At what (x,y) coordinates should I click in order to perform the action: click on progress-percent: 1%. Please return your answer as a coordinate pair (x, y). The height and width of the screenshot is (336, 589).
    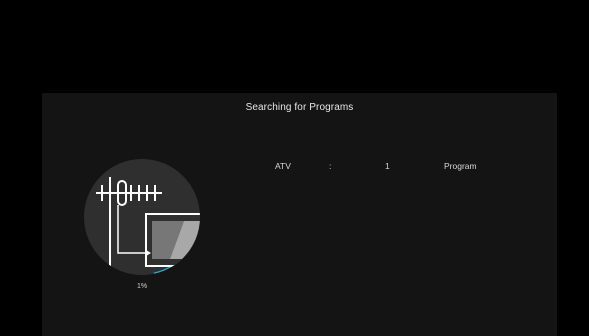
    Looking at the image, I should click on (142, 286).